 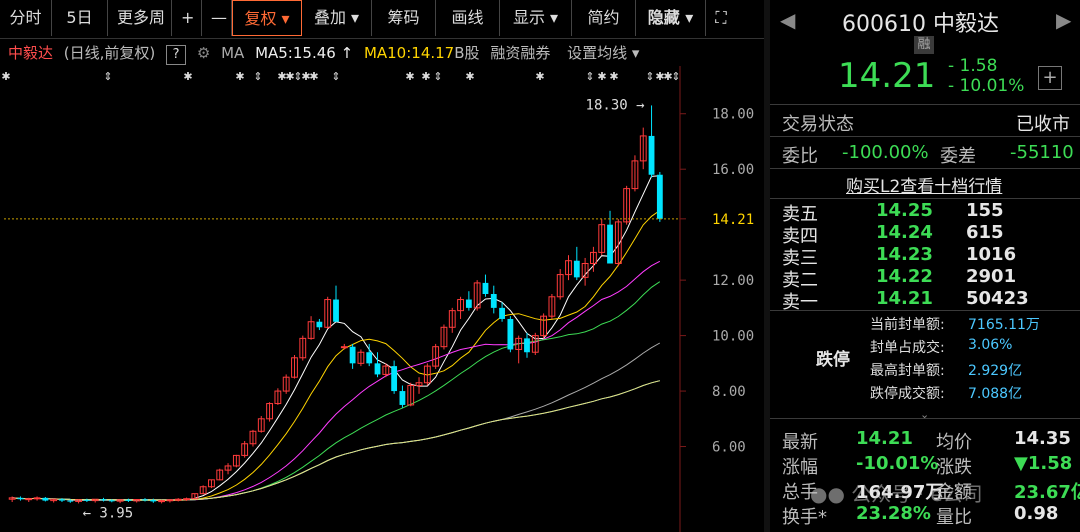 I want to click on add-watchlist-button: +, so click(x=1050, y=78).